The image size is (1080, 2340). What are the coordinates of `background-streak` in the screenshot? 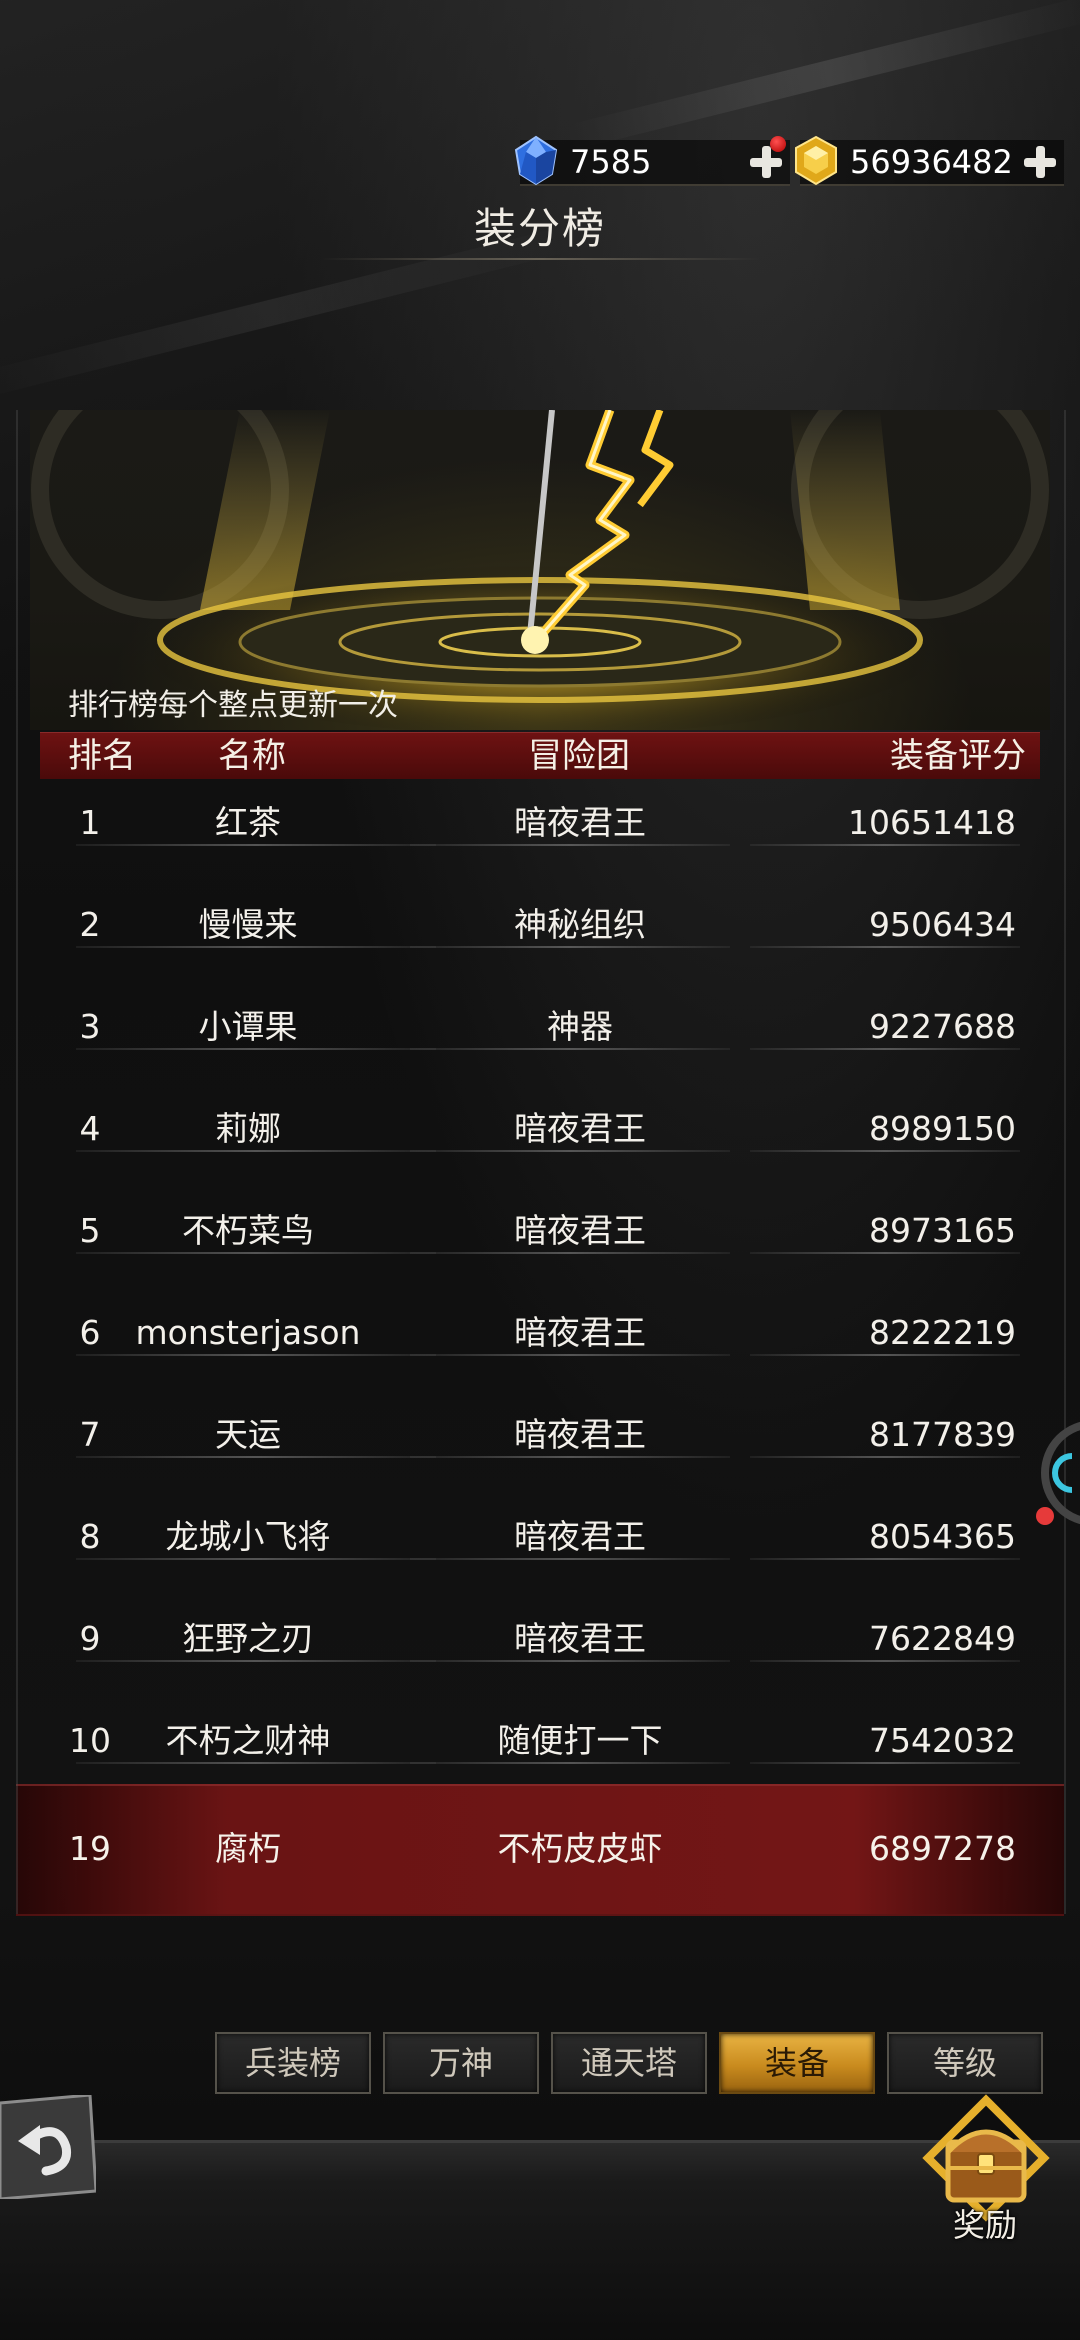 It's located at (822, 75).